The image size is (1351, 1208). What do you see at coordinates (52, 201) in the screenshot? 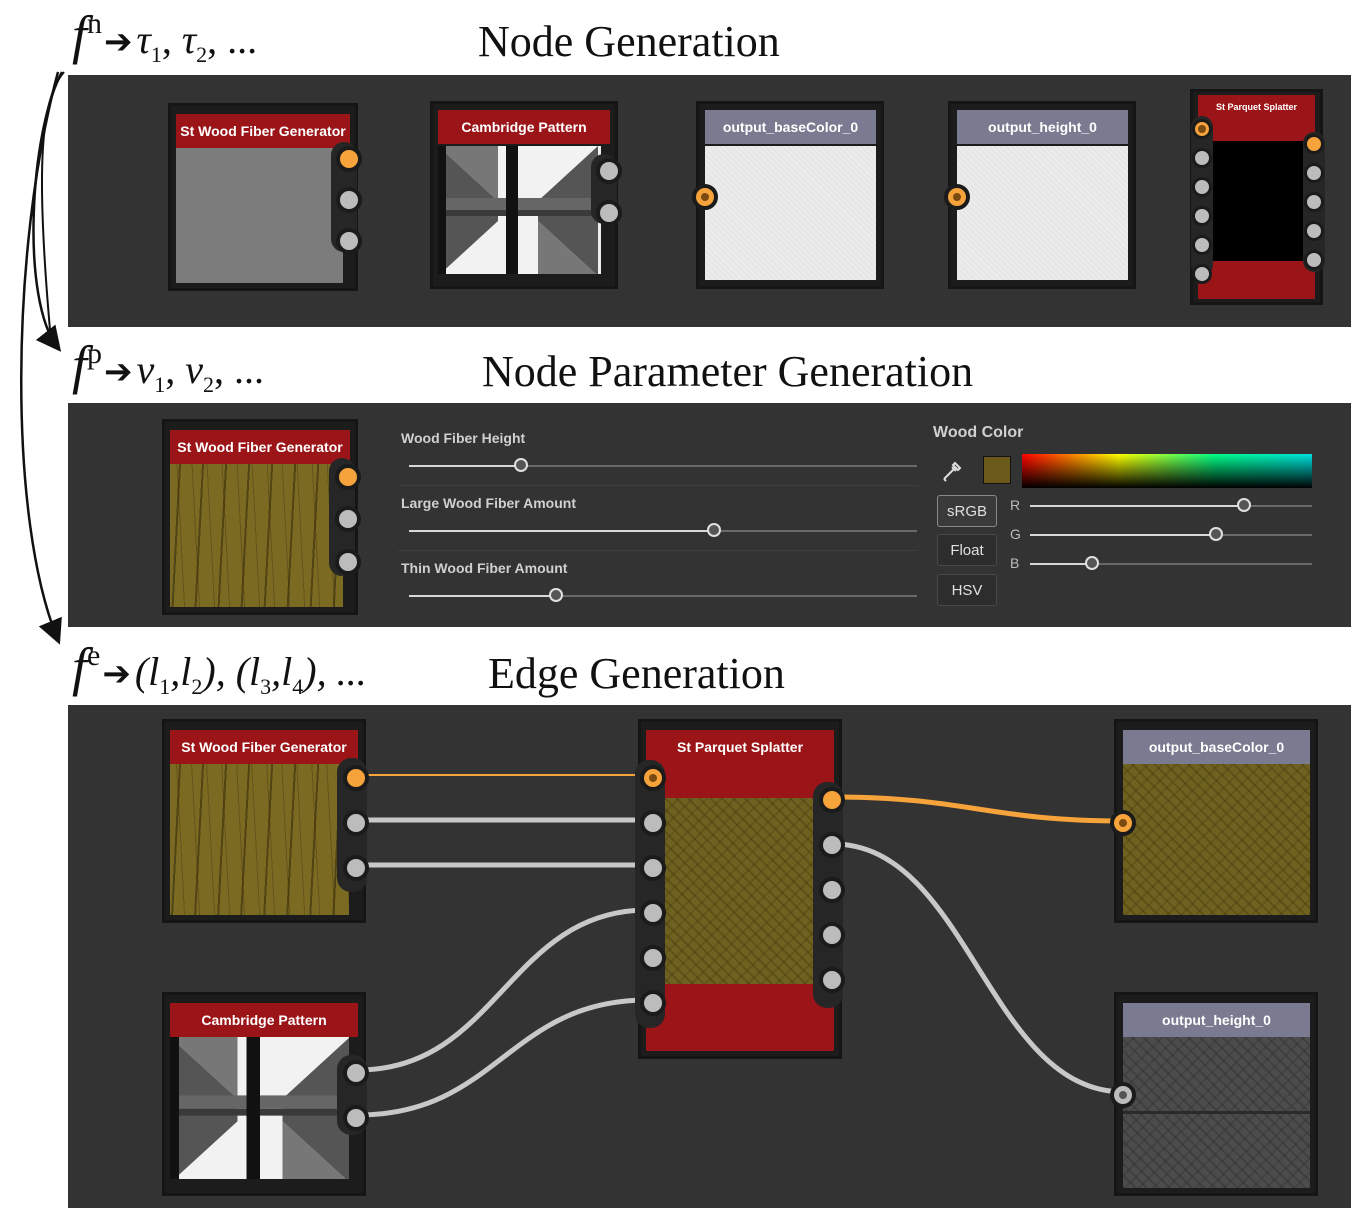
I see `arrow-side` at bounding box center [52, 201].